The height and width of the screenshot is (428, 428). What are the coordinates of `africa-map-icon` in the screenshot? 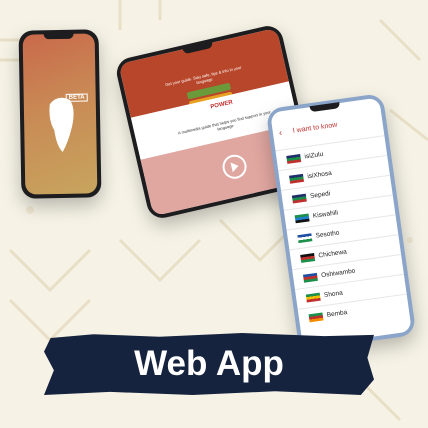 It's located at (61, 124).